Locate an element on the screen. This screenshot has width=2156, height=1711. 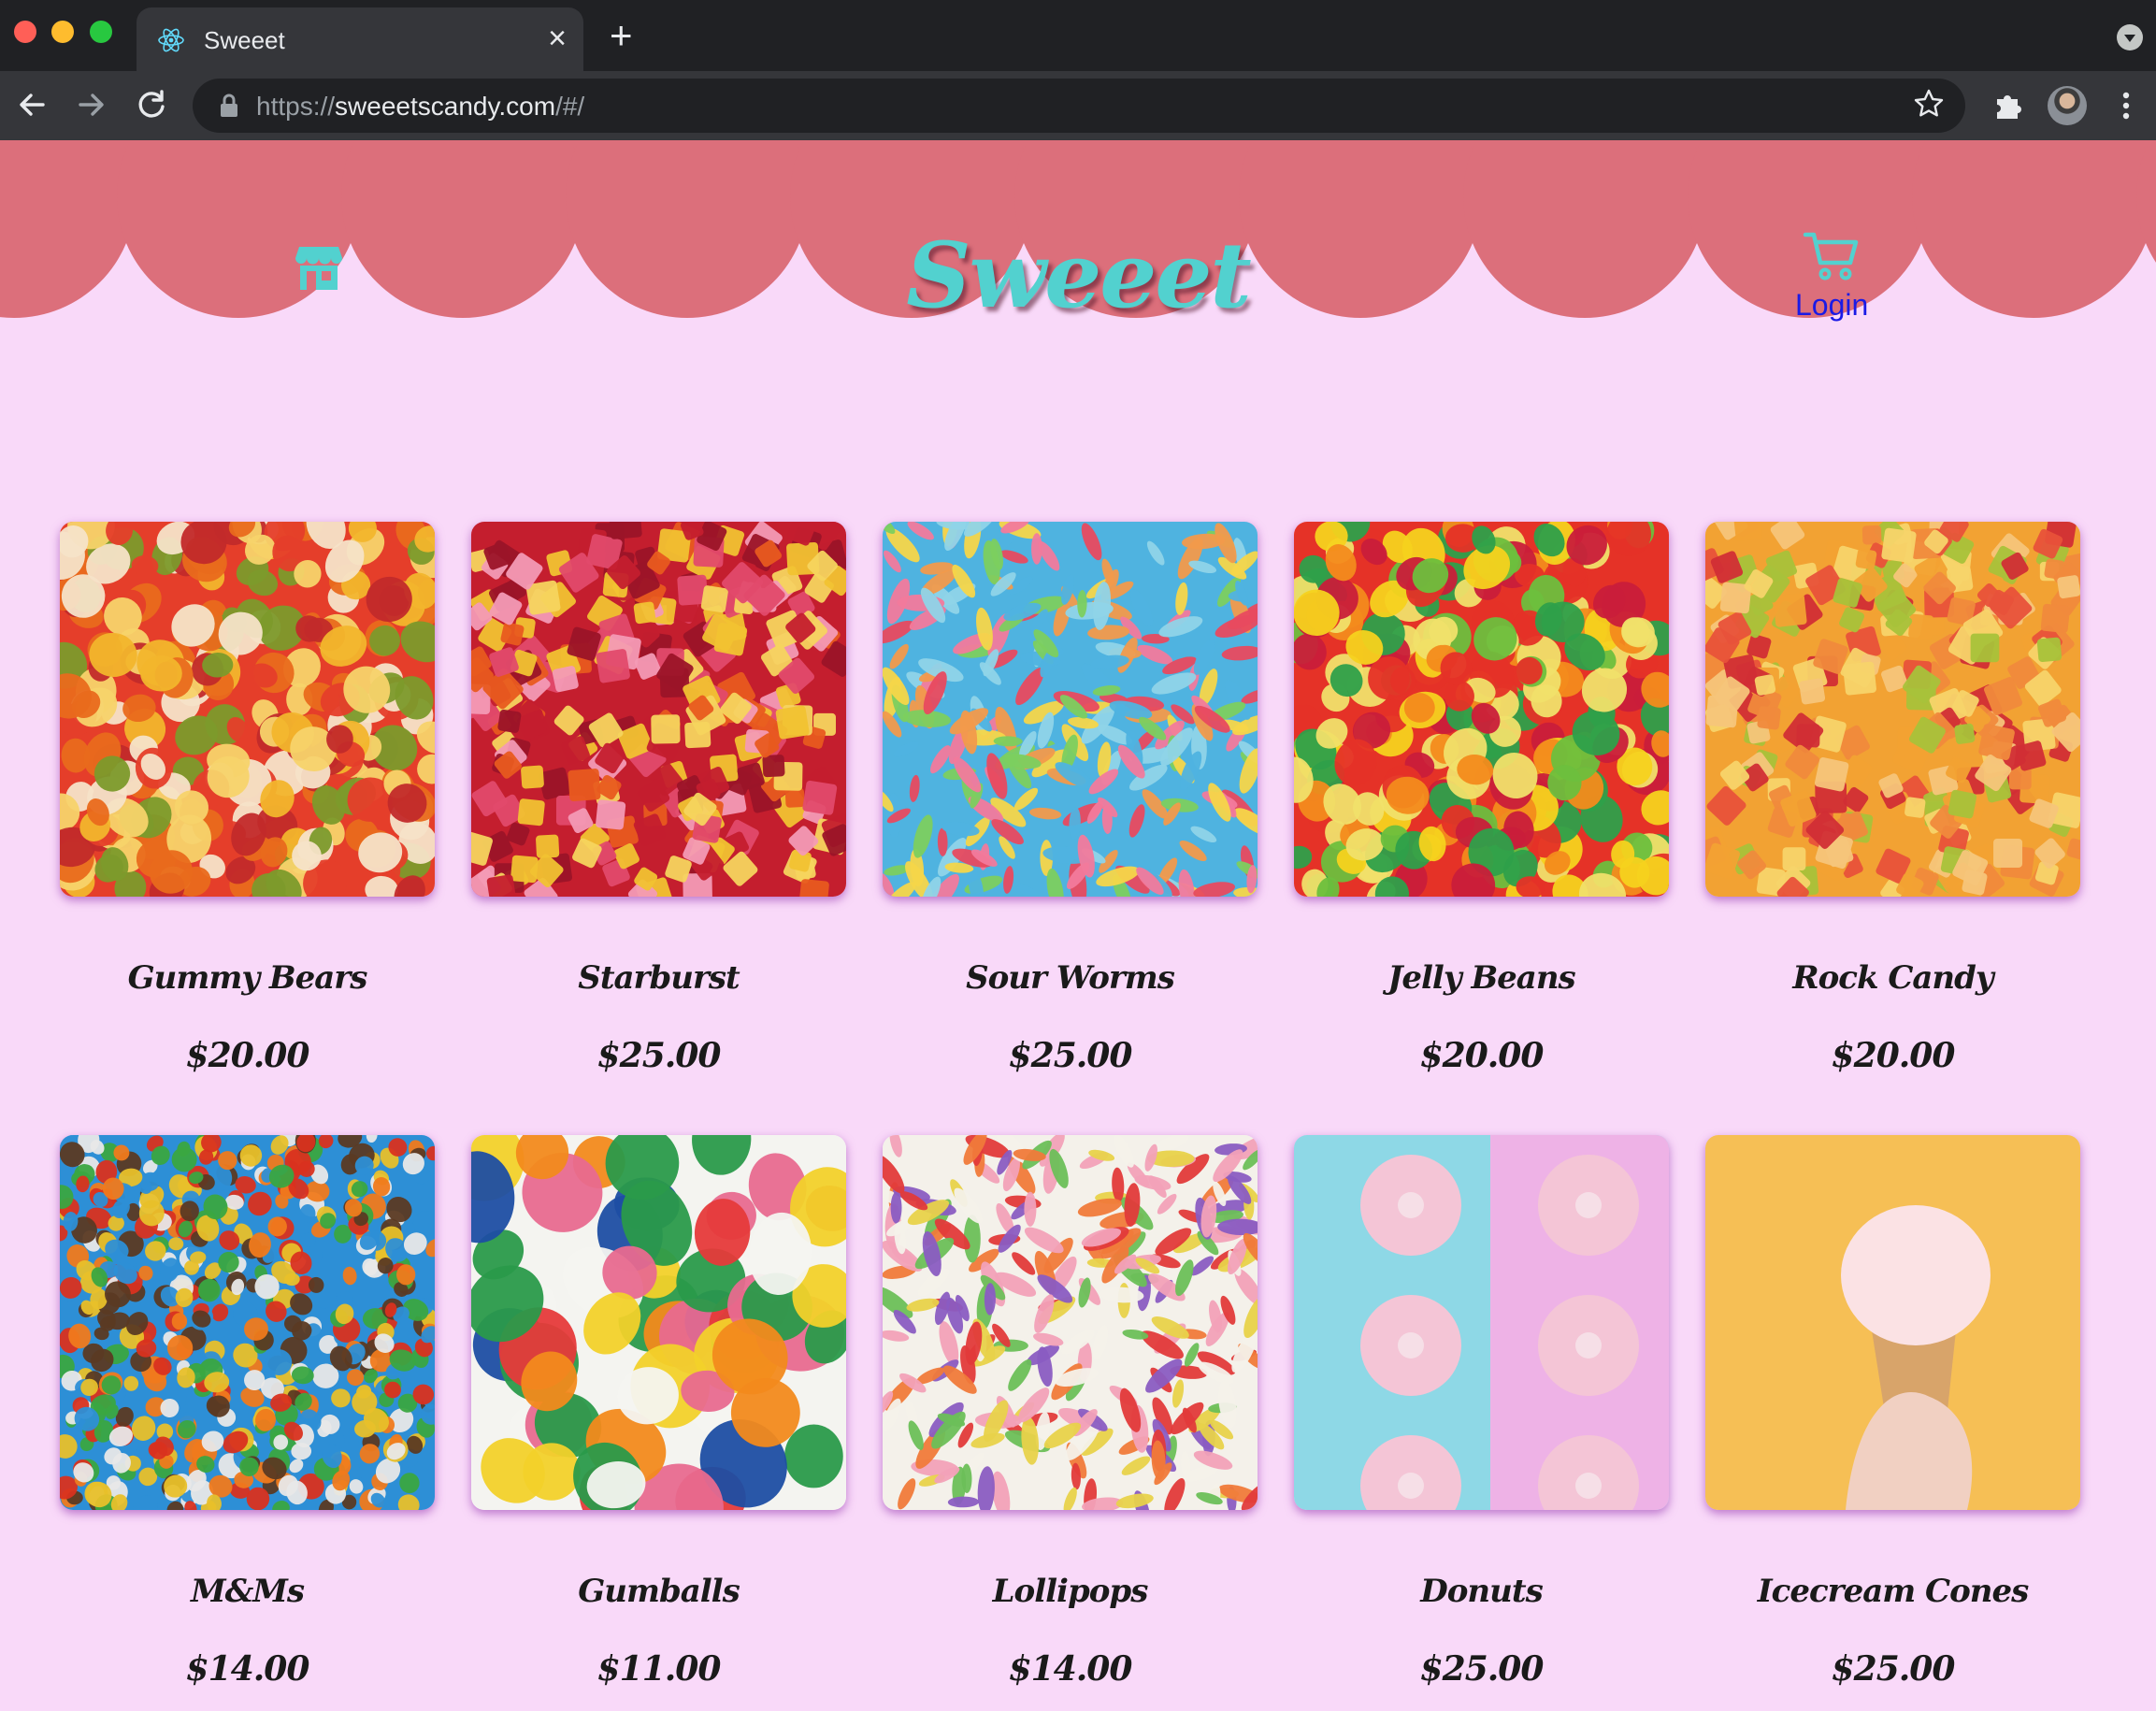
tab-title: Sweeet is located at coordinates (245, 40).